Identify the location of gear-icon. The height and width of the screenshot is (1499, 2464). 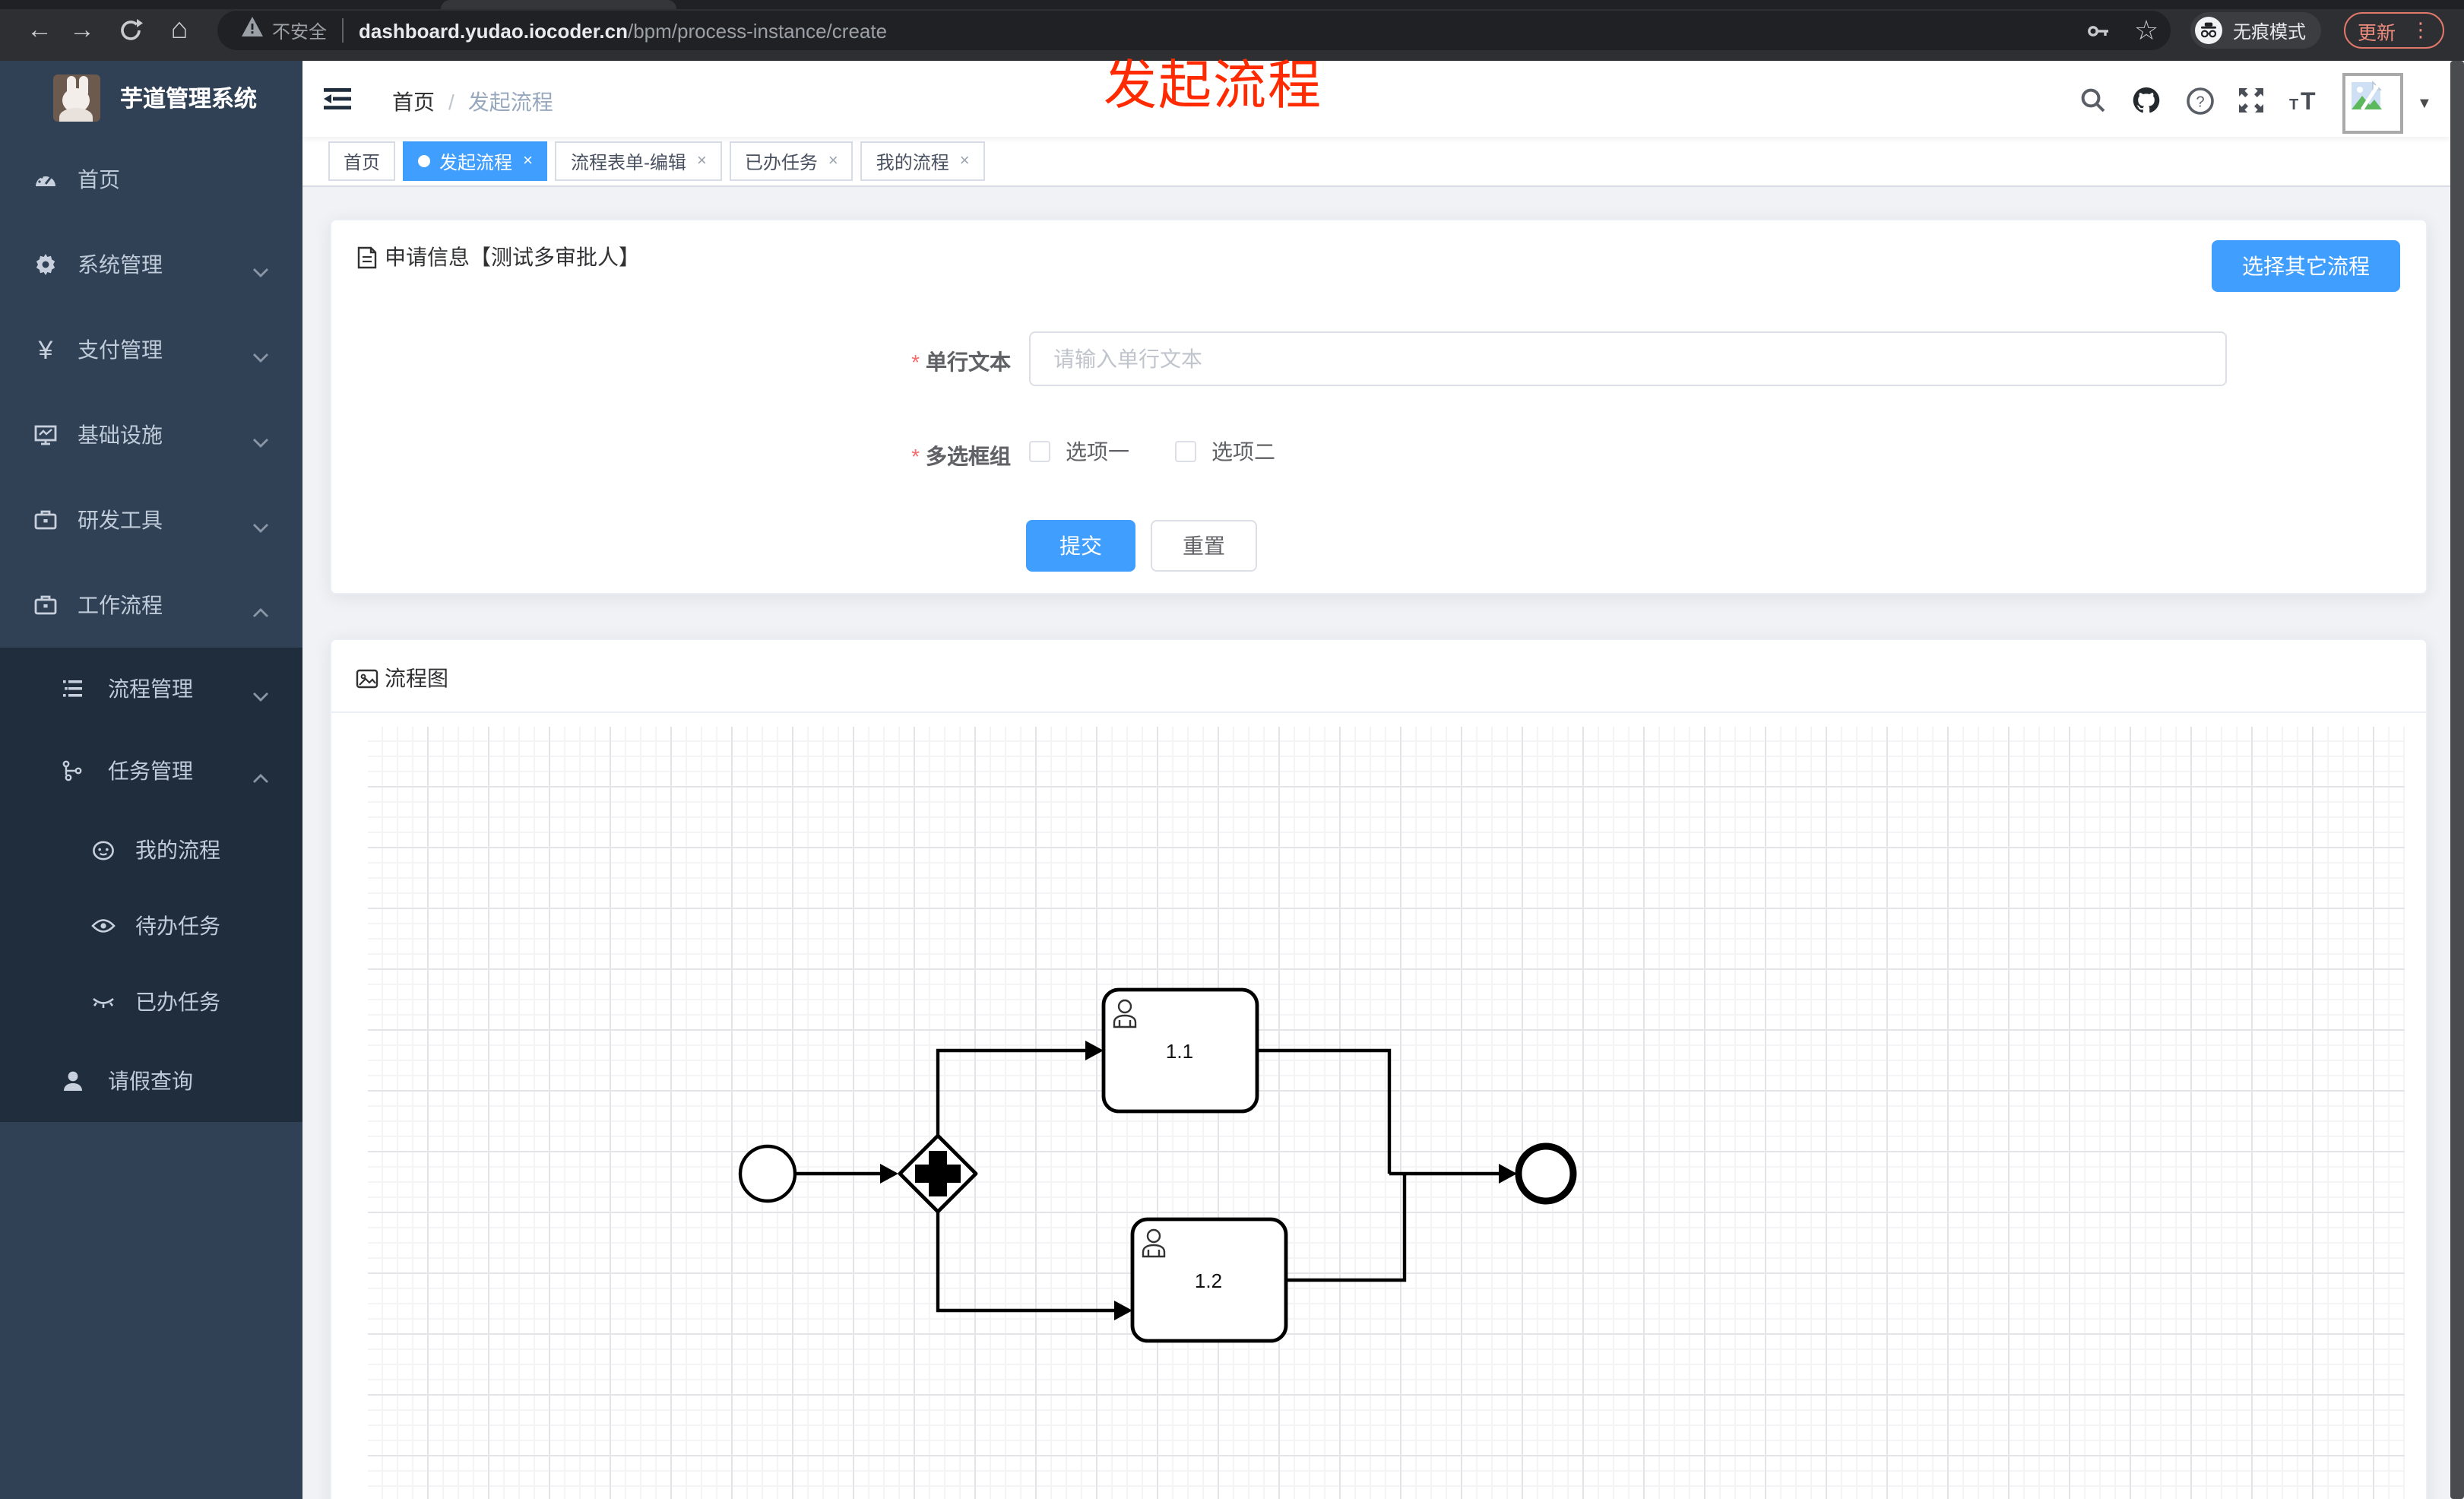
(45, 265).